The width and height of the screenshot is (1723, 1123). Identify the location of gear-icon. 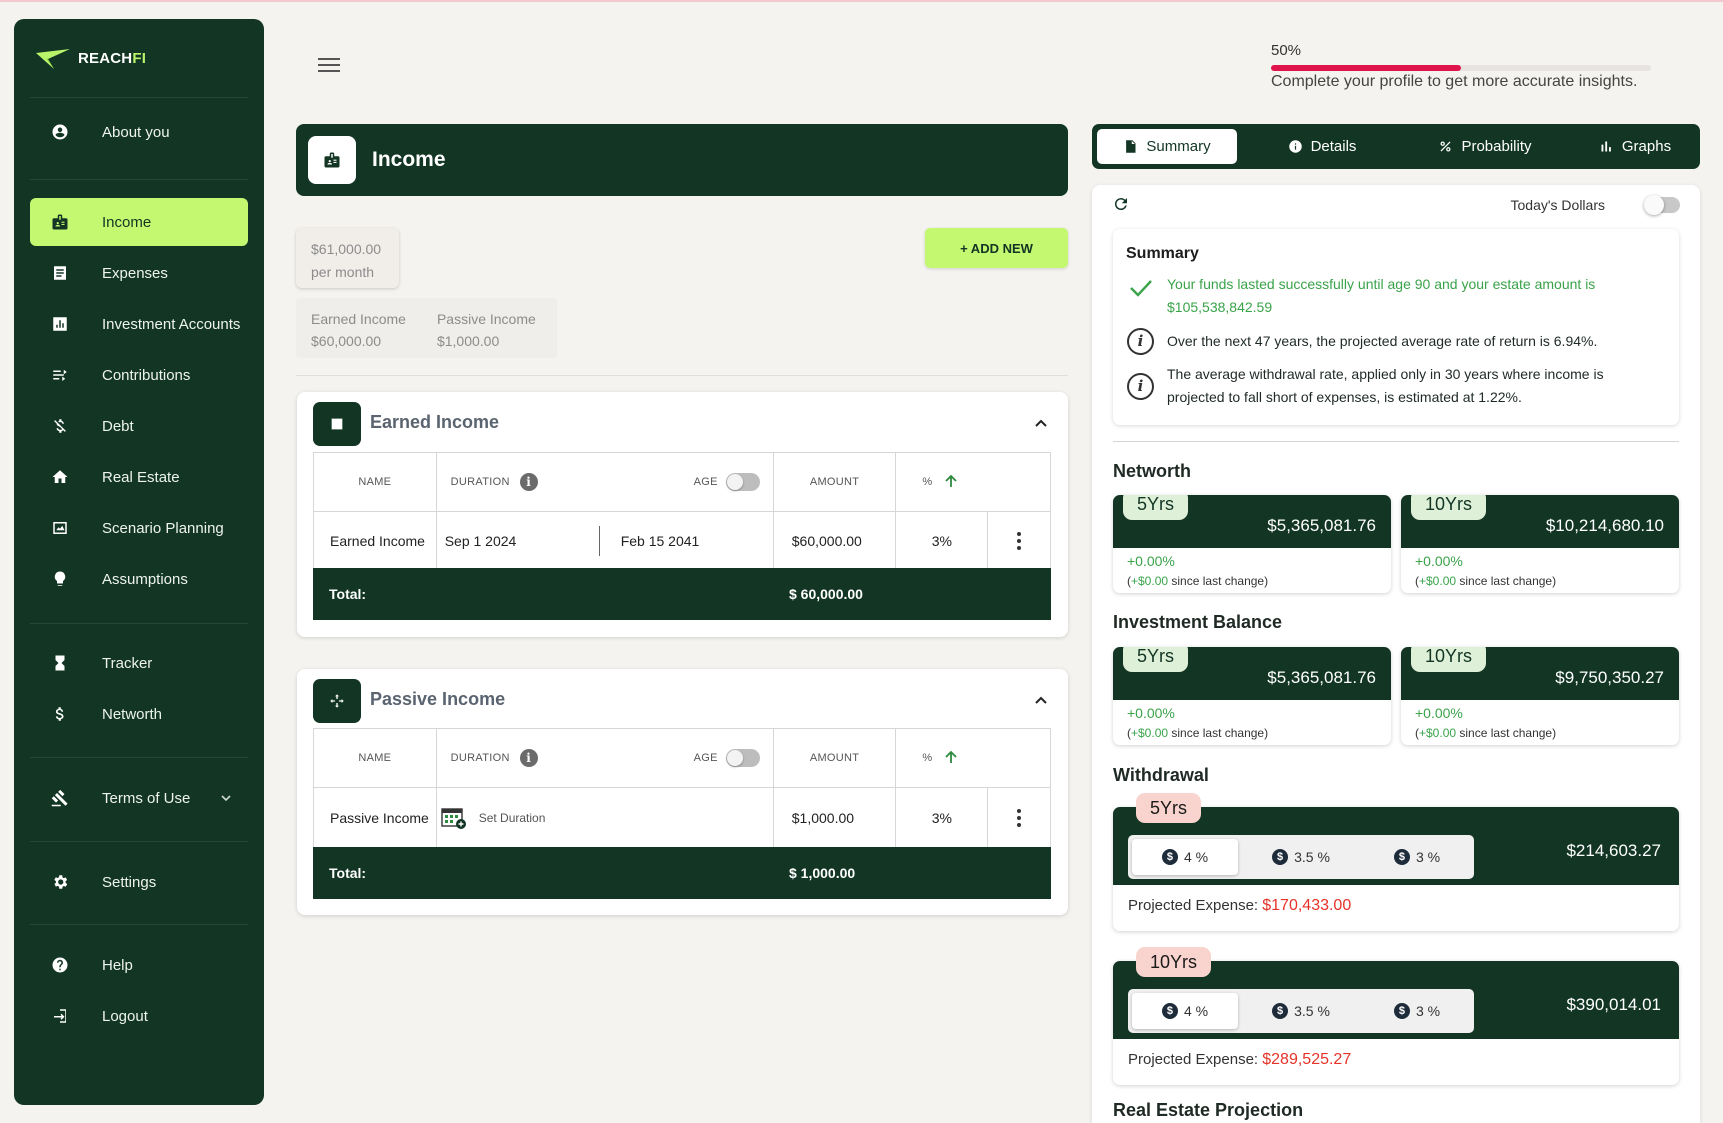
(60, 882).